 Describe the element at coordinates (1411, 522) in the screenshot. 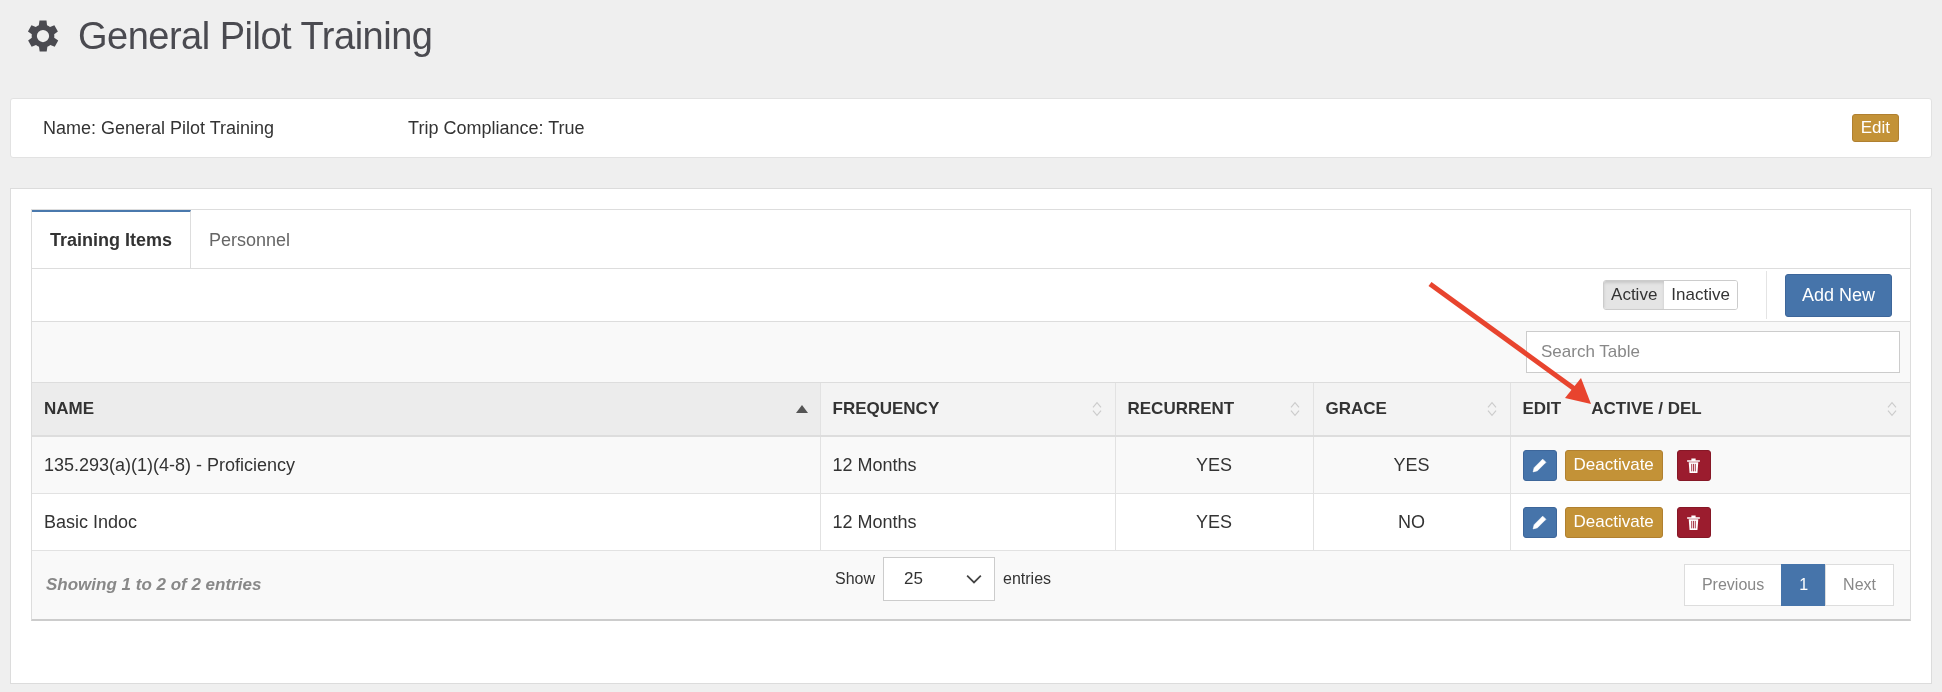

I see `table-cell: NO` at that location.